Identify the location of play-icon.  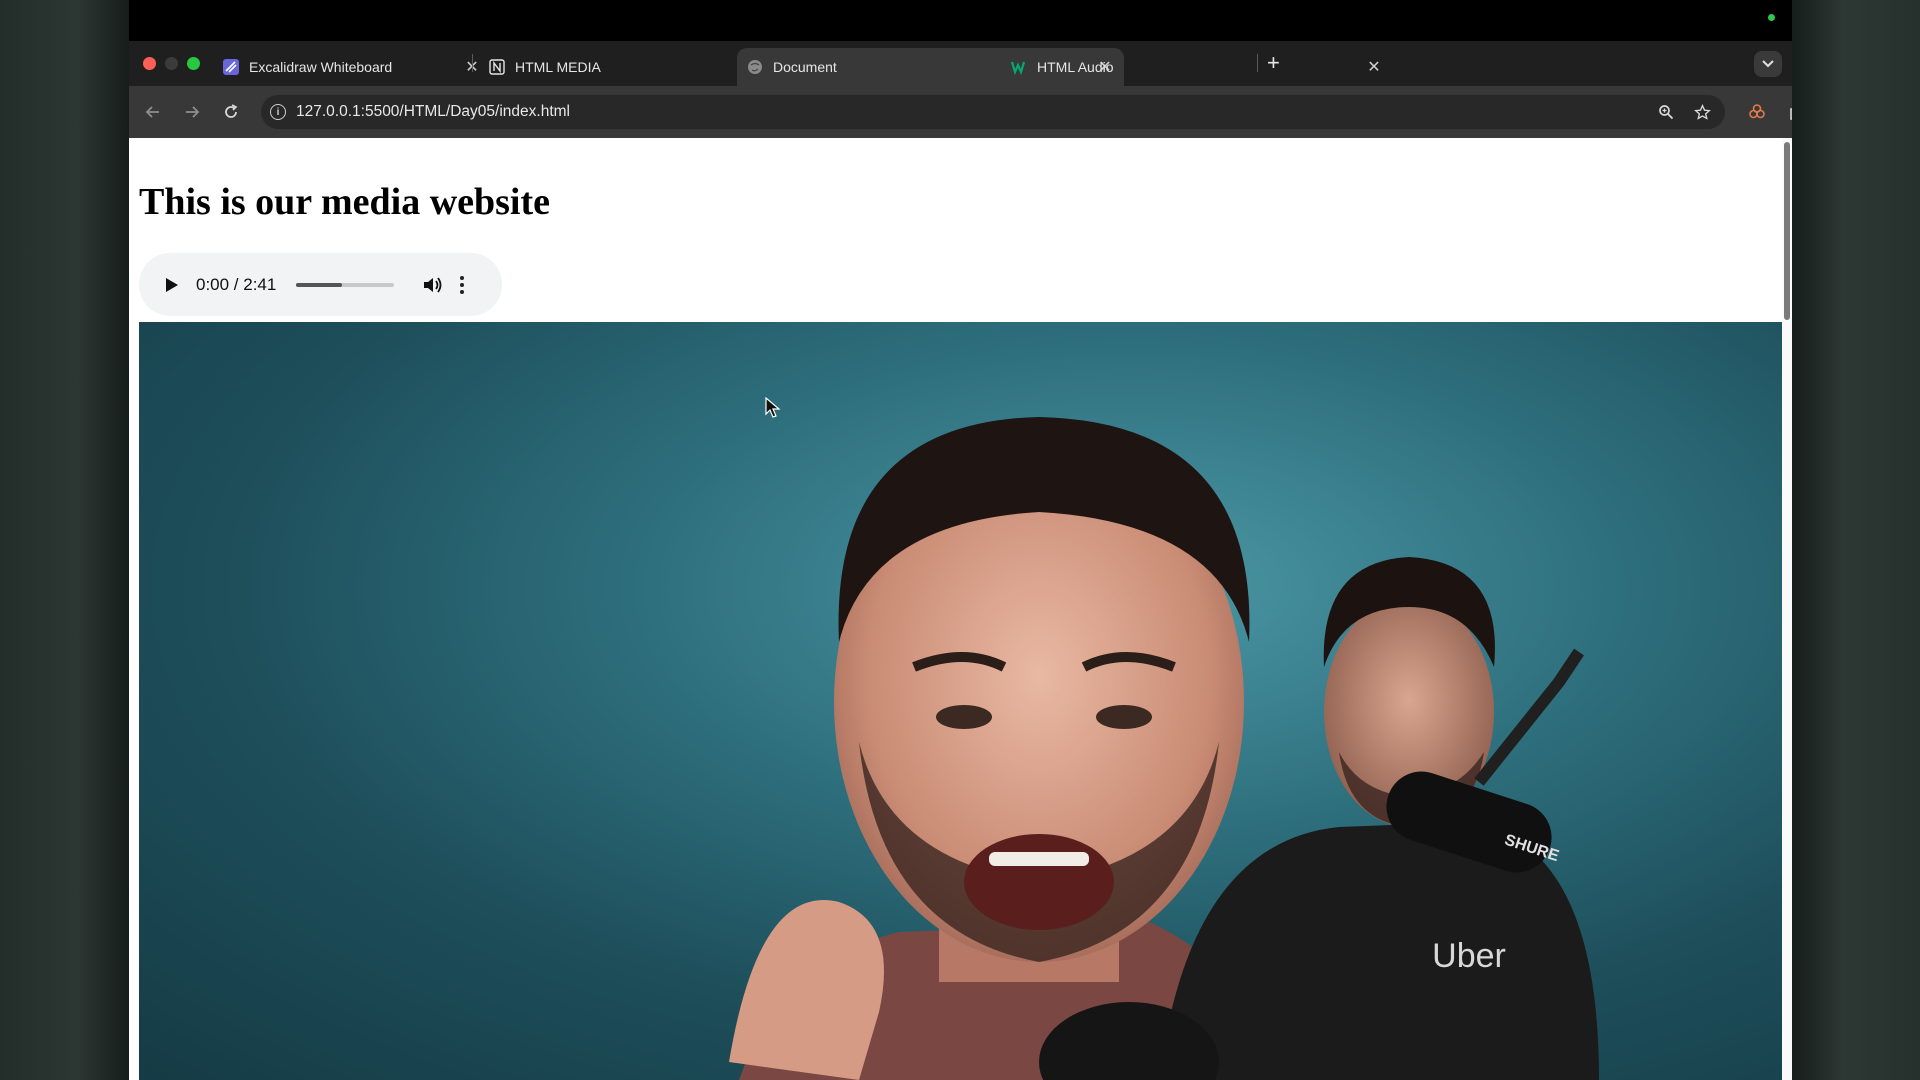
(172, 284).